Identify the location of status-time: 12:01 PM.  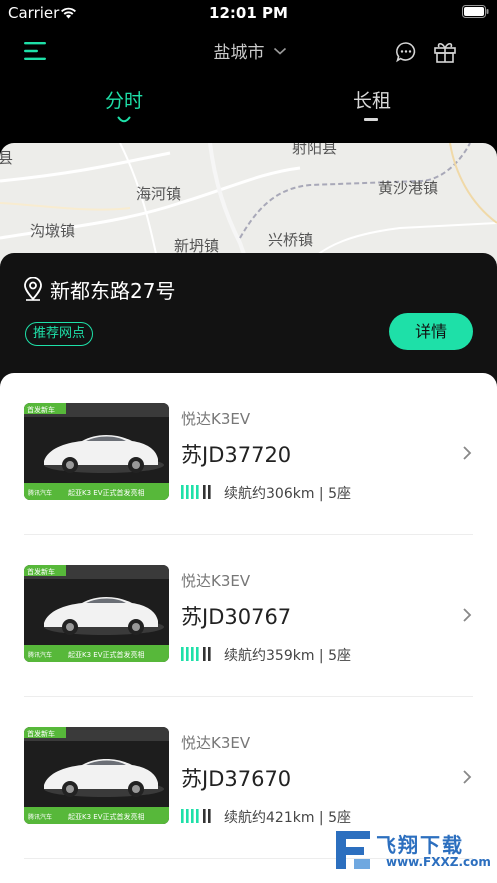
(248, 13).